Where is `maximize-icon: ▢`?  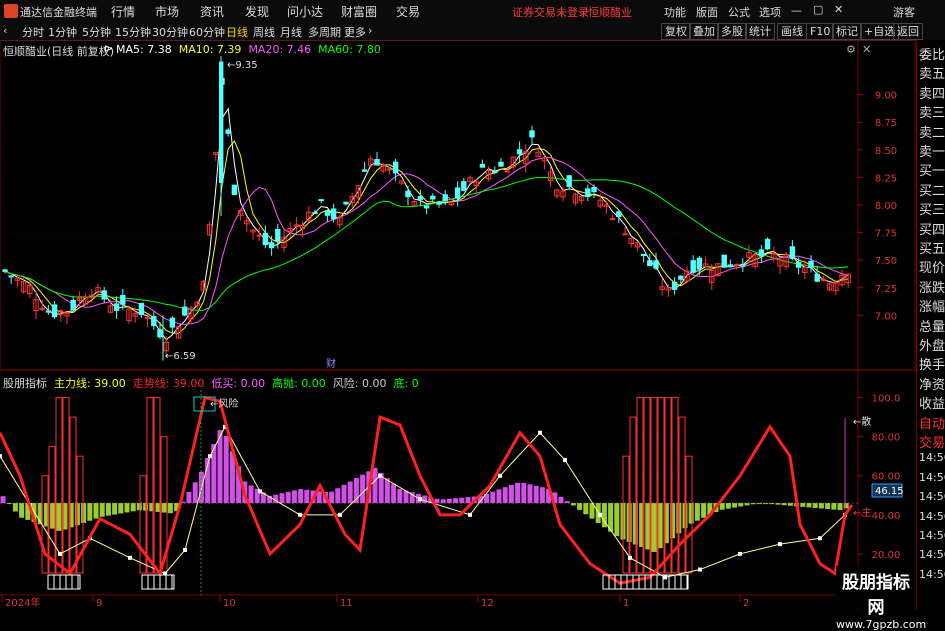 maximize-icon: ▢ is located at coordinates (818, 9).